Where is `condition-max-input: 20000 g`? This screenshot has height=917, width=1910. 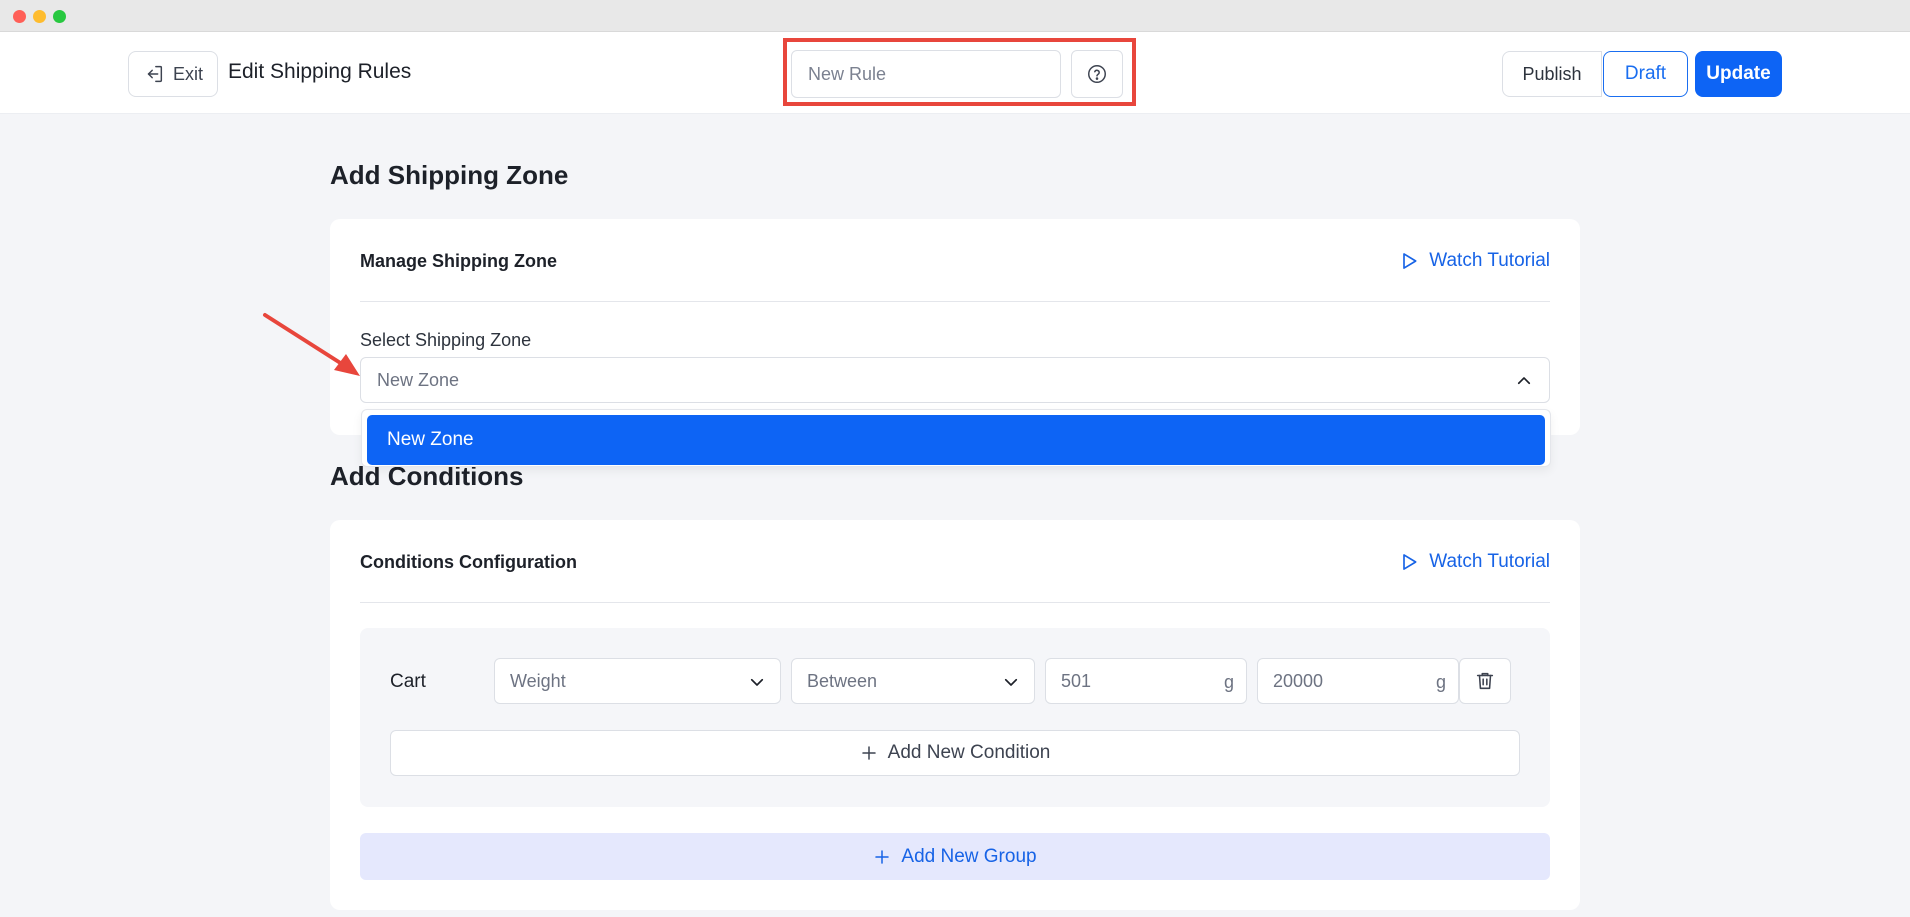
condition-max-input: 20000 g is located at coordinates (1358, 681).